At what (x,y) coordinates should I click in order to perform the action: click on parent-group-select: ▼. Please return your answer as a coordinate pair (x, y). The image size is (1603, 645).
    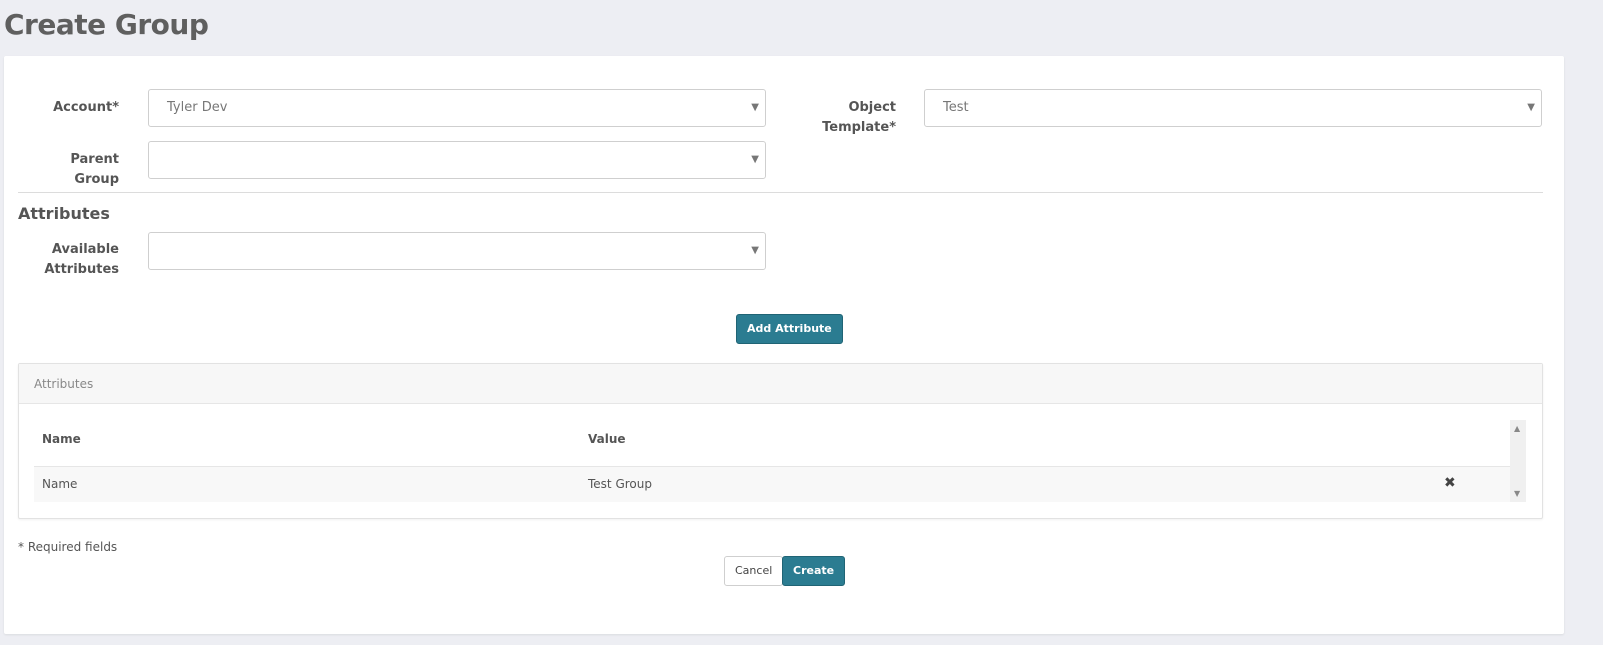
    Looking at the image, I should click on (457, 160).